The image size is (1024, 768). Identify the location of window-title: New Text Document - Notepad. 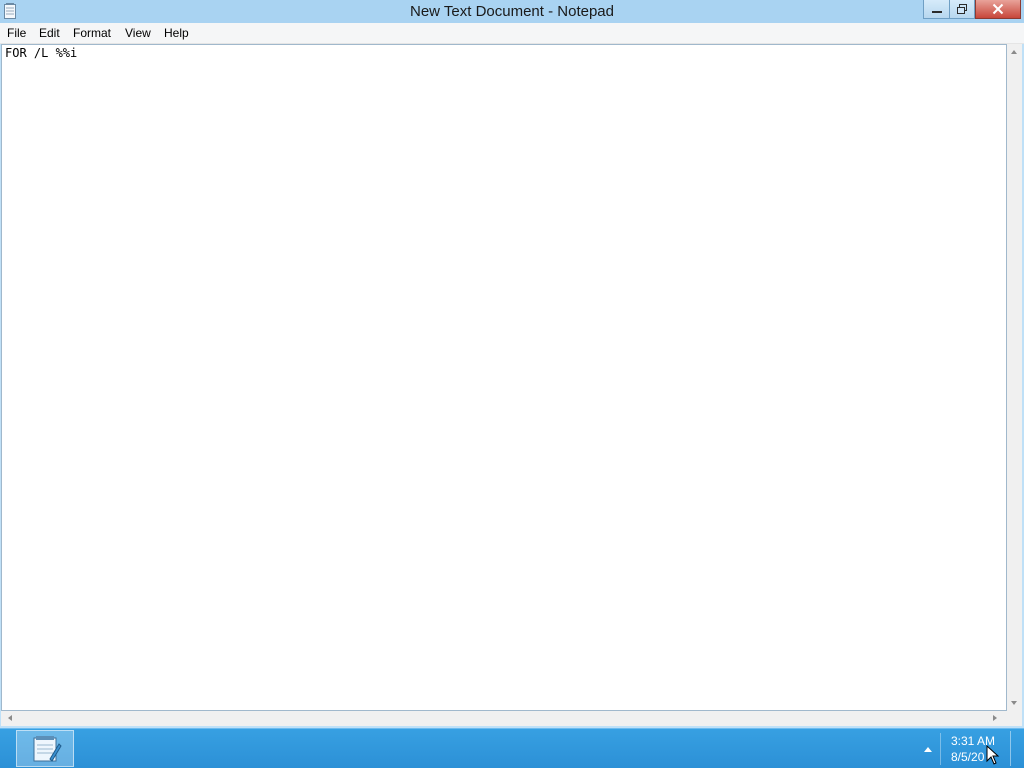
(512, 11).